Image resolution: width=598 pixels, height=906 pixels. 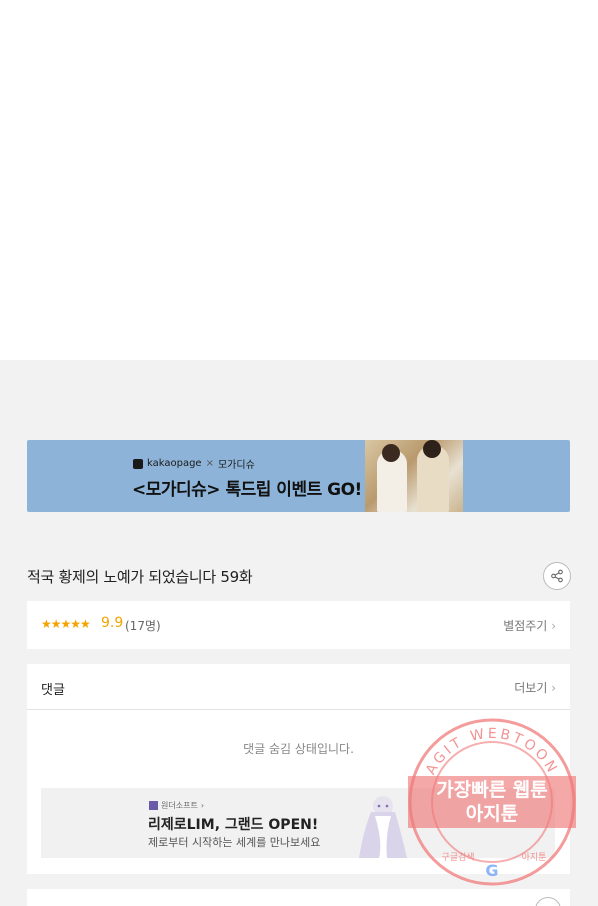 What do you see at coordinates (53, 690) in the screenshot?
I see `comment-label: 댓글` at bounding box center [53, 690].